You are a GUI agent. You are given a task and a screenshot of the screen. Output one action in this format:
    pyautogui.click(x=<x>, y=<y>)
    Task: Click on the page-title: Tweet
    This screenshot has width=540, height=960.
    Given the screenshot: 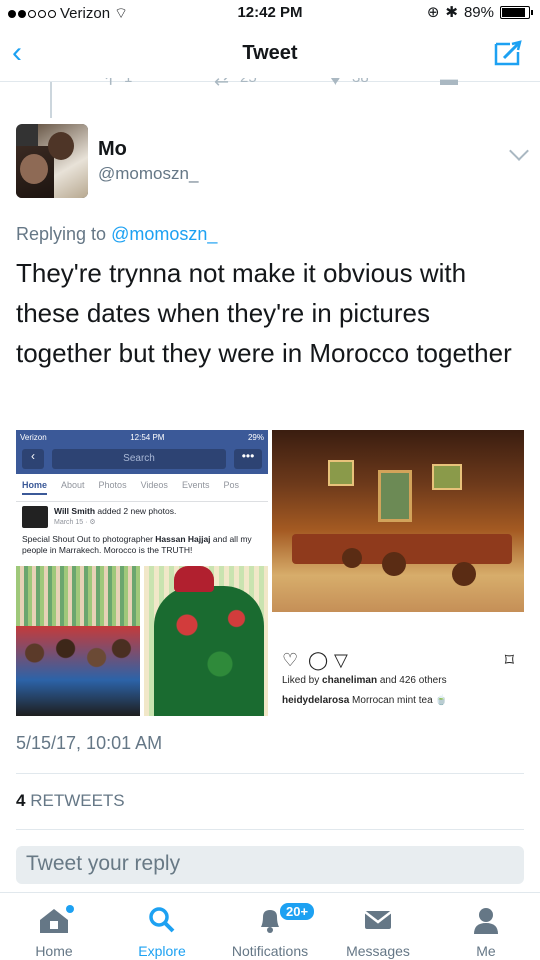 What is the action you would take?
    pyautogui.click(x=270, y=53)
    